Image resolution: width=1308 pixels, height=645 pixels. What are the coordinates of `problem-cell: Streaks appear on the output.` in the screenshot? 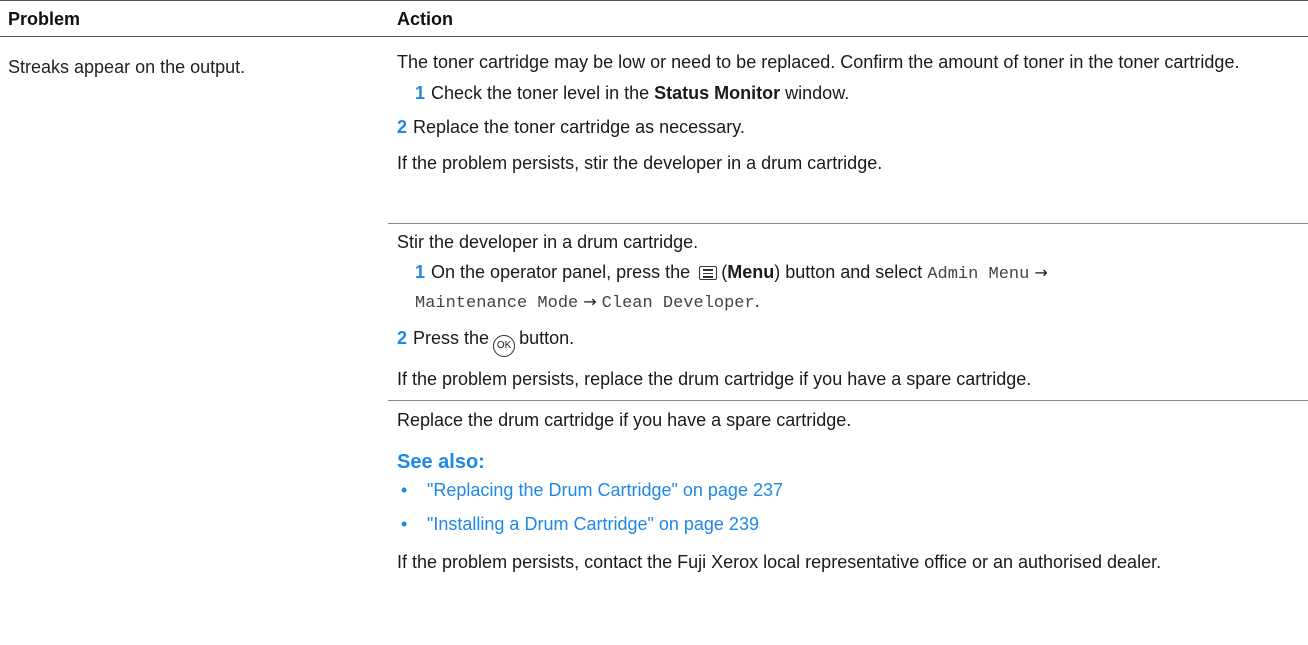 It's located at (127, 67).